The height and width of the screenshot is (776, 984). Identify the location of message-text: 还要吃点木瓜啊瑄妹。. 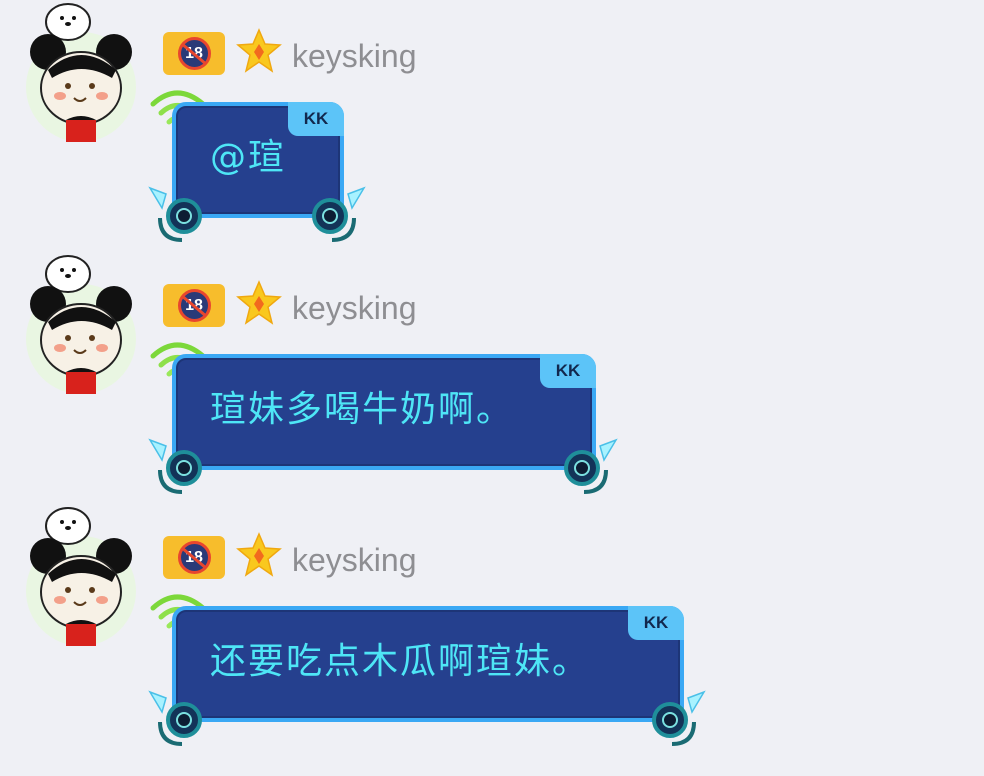
(400, 661).